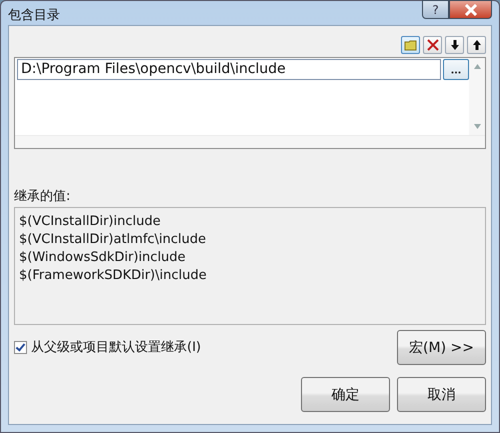 The width and height of the screenshot is (500, 433). I want to click on horizontal-scrollbar, so click(250, 141).